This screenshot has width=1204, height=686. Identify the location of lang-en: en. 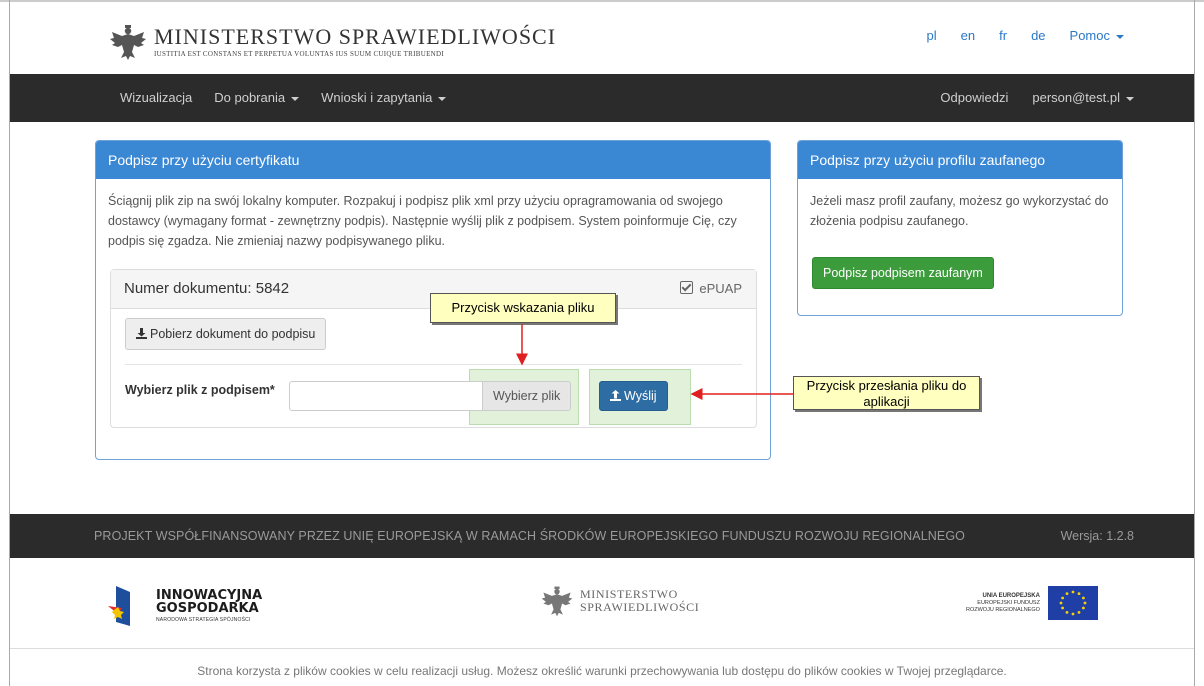
(968, 35).